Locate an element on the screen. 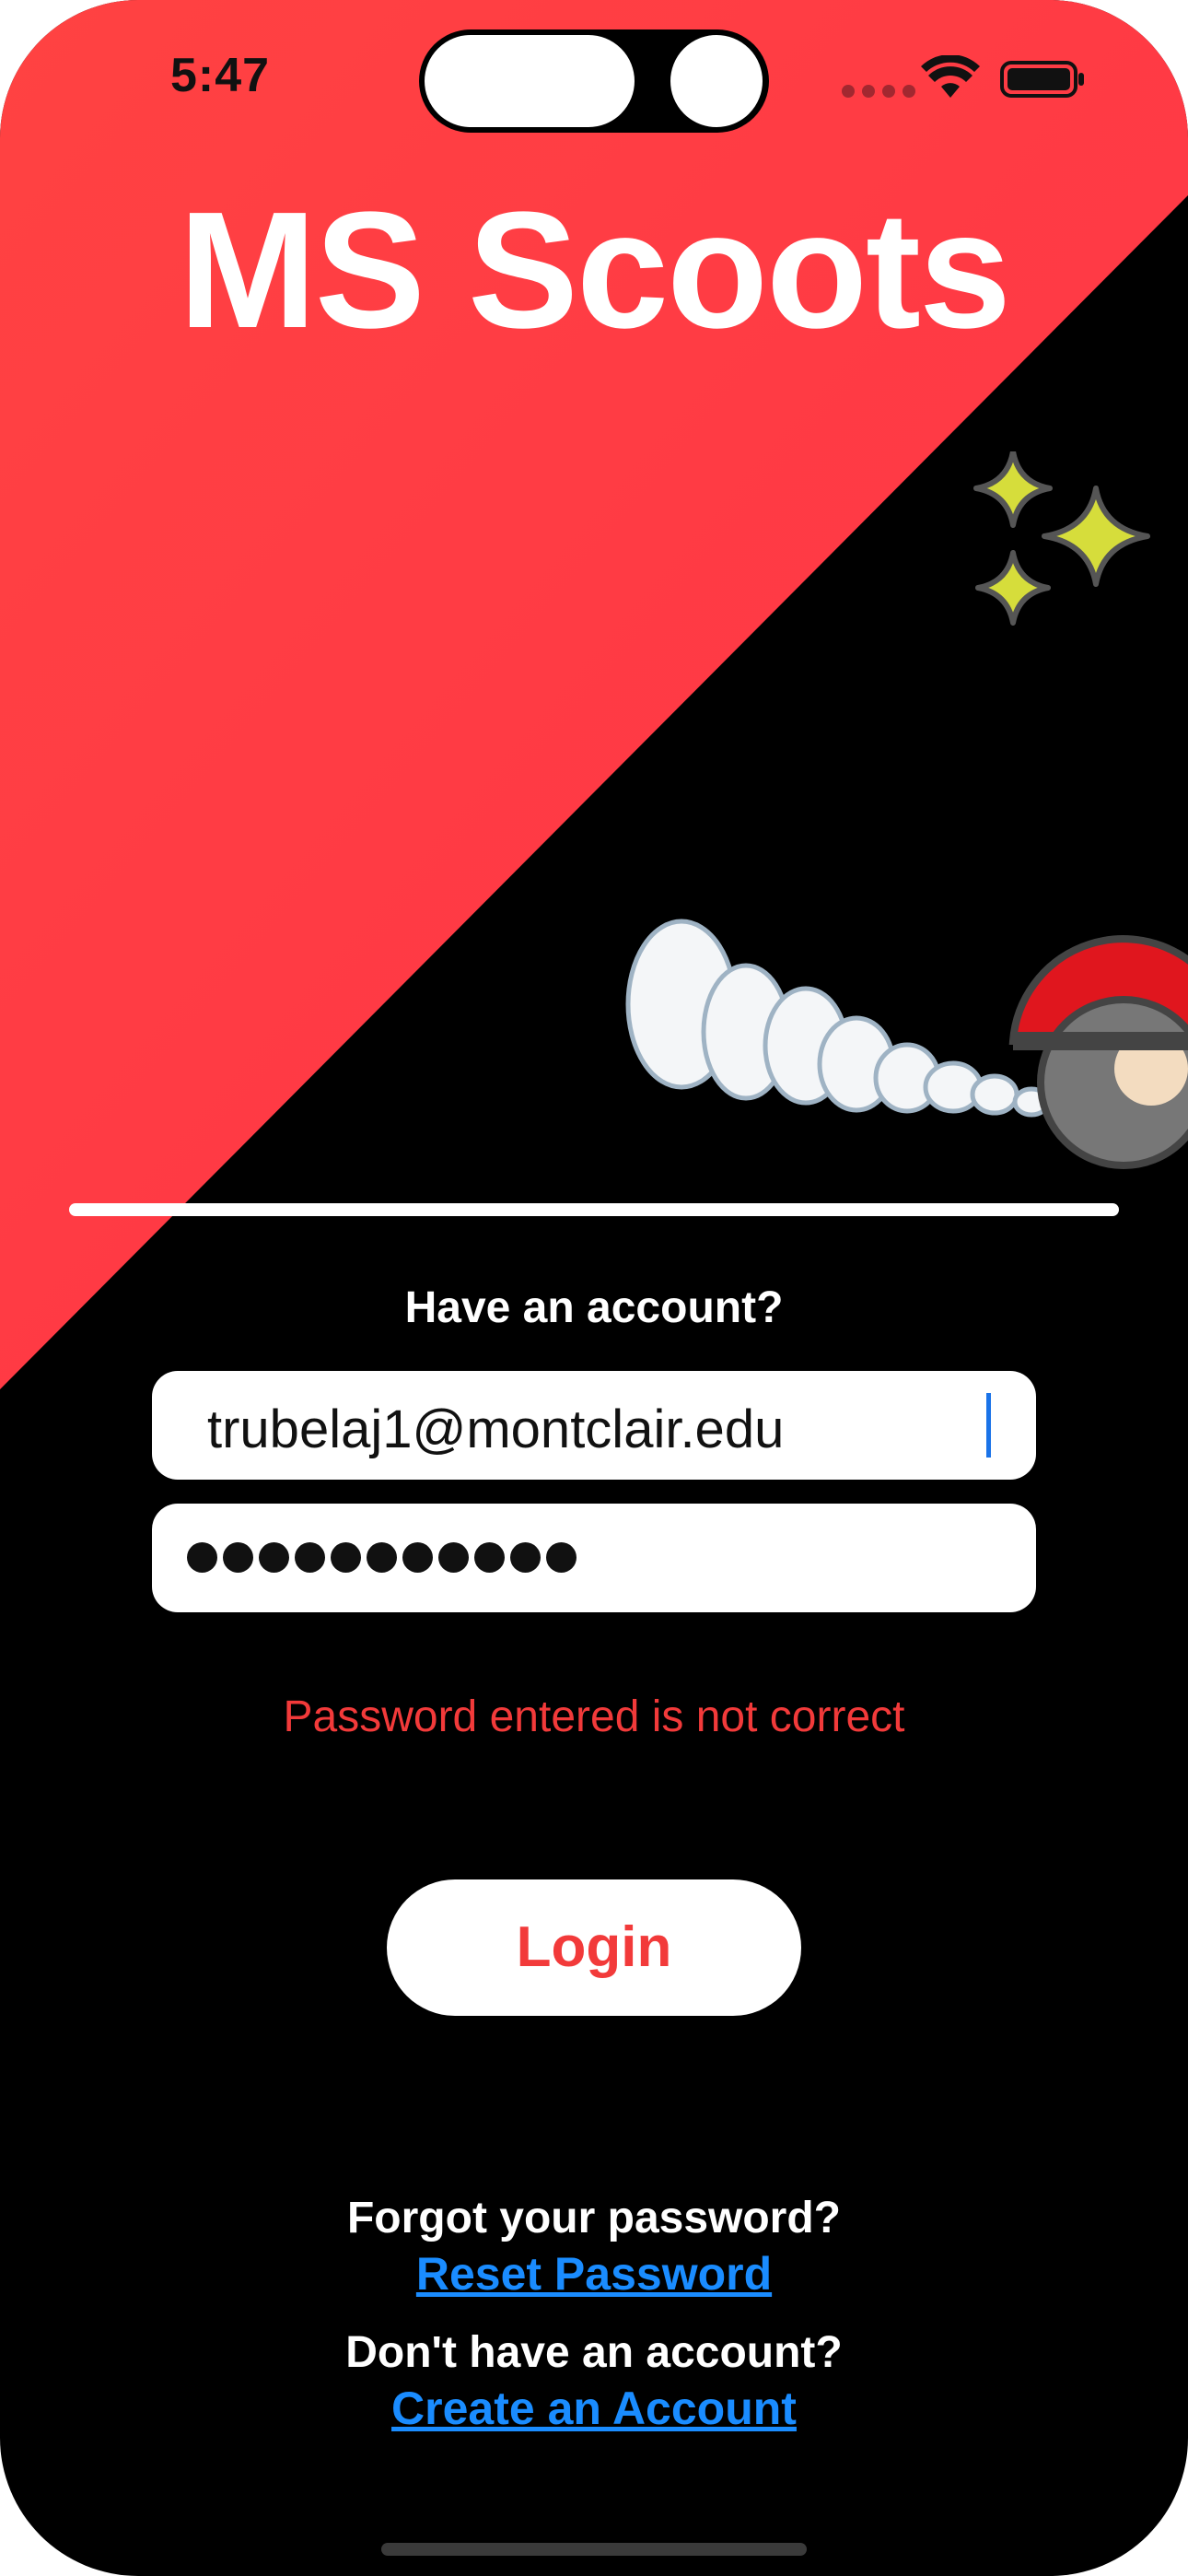 This screenshot has height=2576, width=1188. divider-line is located at coordinates (594, 1209).